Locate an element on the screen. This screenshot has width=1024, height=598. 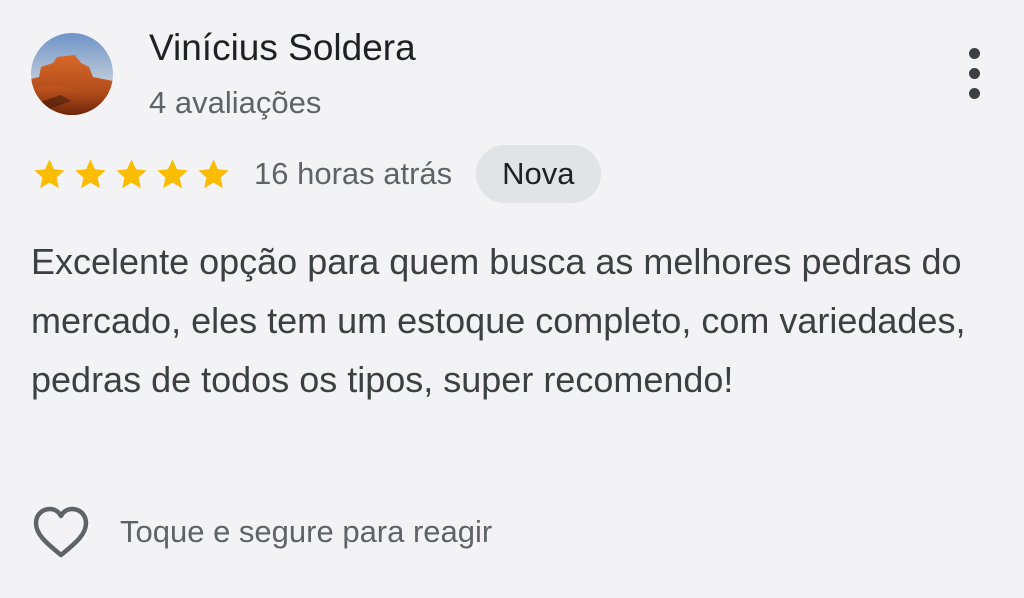
review-time: 16 horas atrás is located at coordinates (353, 173).